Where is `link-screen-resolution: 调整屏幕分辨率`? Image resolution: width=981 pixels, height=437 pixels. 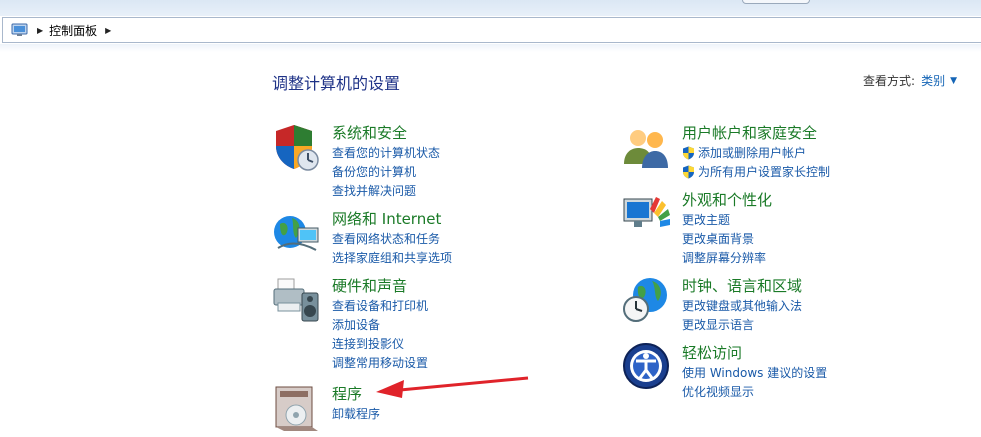
link-screen-resolution: 调整屏幕分辨率 is located at coordinates (724, 257).